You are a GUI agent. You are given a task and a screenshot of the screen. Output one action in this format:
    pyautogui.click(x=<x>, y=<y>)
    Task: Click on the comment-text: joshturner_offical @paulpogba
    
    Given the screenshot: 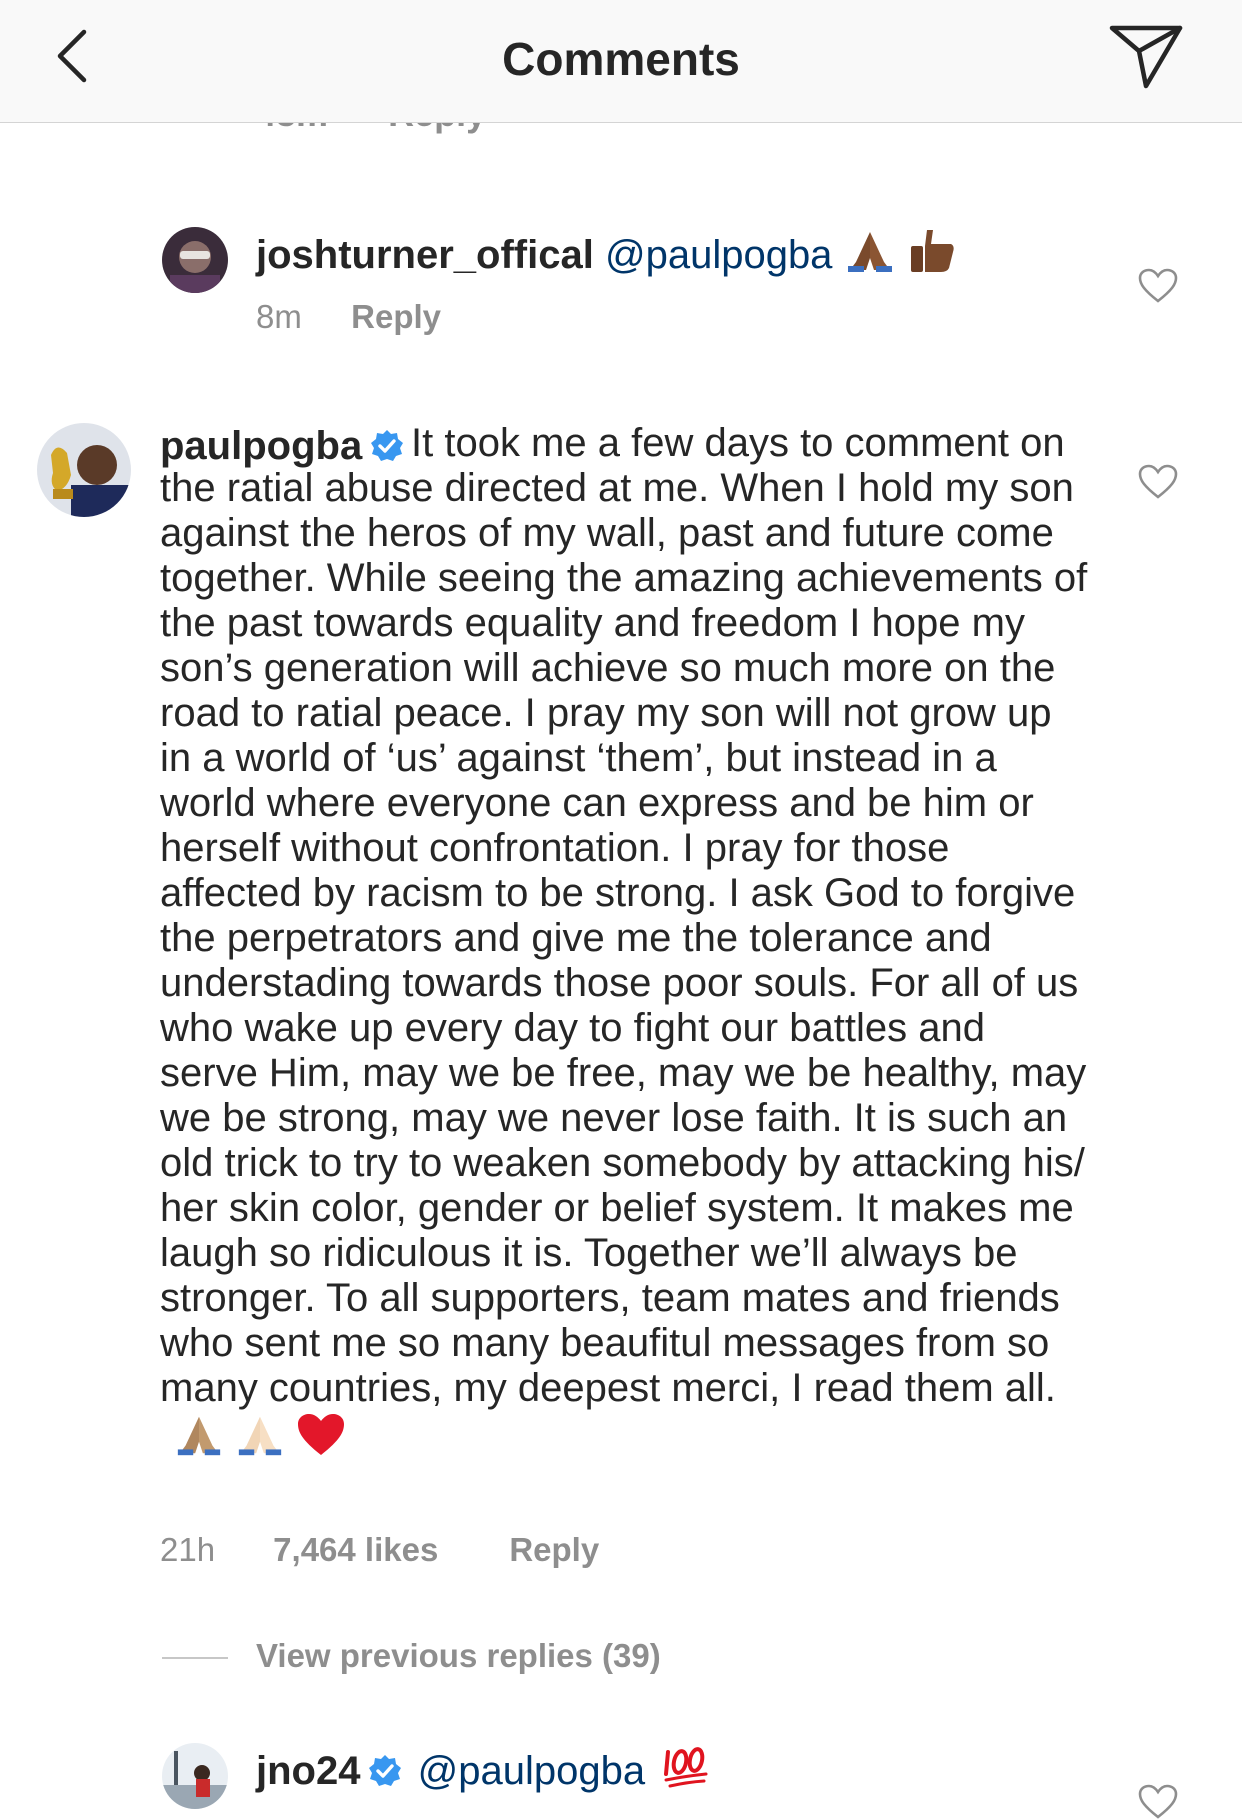 What is the action you would take?
    pyautogui.click(x=606, y=253)
    